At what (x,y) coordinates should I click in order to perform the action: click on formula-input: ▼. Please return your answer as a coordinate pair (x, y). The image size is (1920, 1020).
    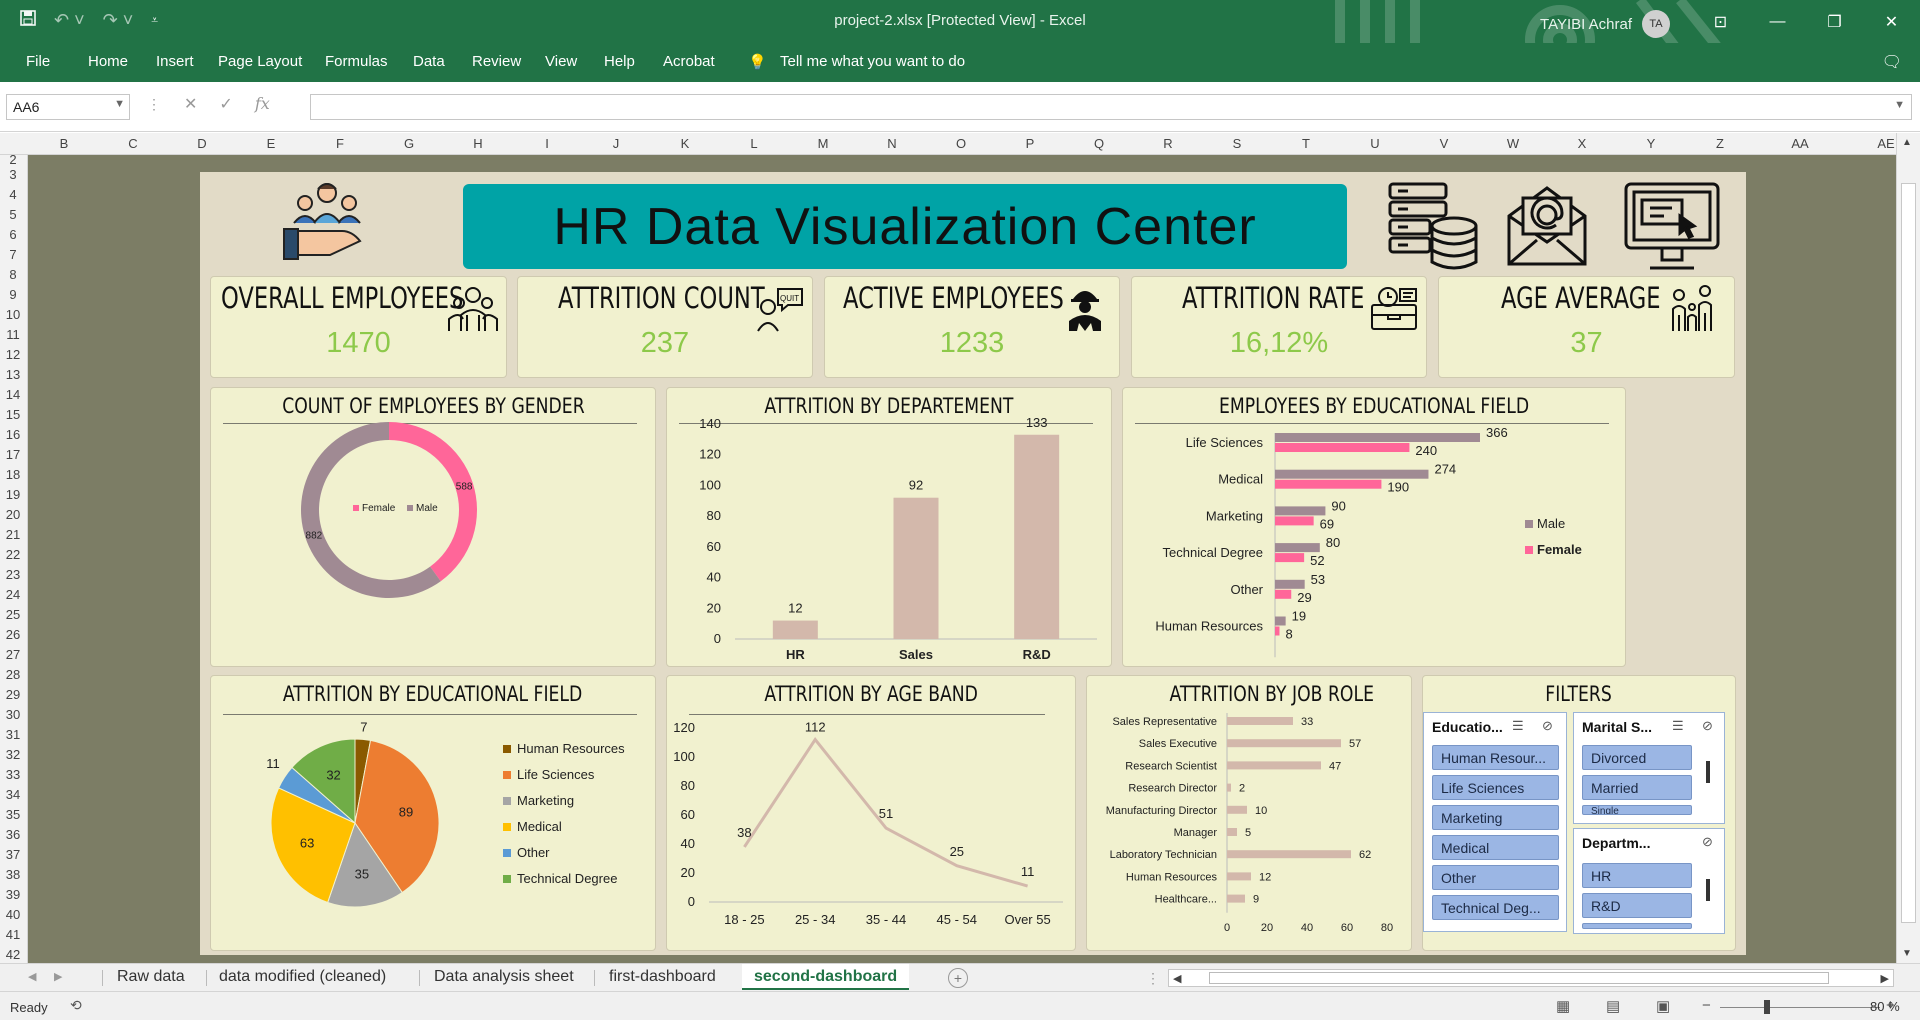
    Looking at the image, I should click on (1111, 107).